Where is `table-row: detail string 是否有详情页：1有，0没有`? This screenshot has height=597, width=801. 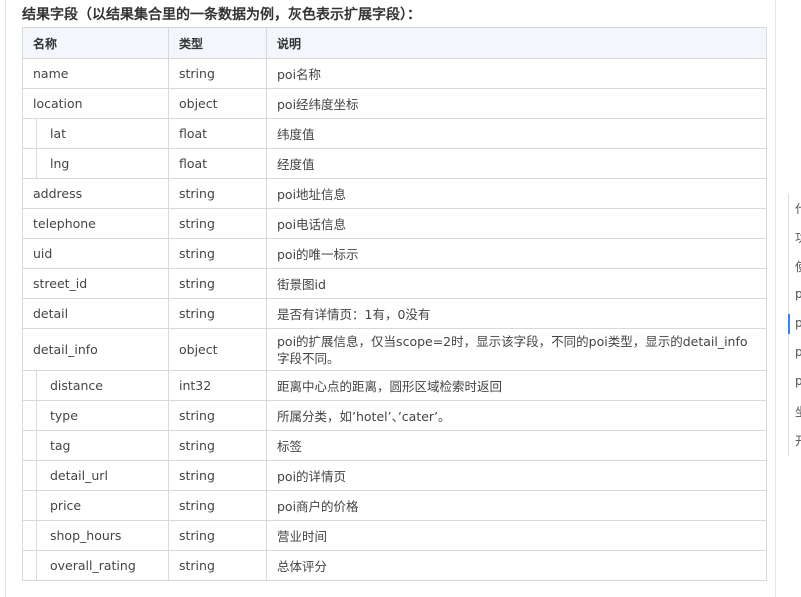 table-row: detail string 是否有详情页：1有，0没有 is located at coordinates (394, 313).